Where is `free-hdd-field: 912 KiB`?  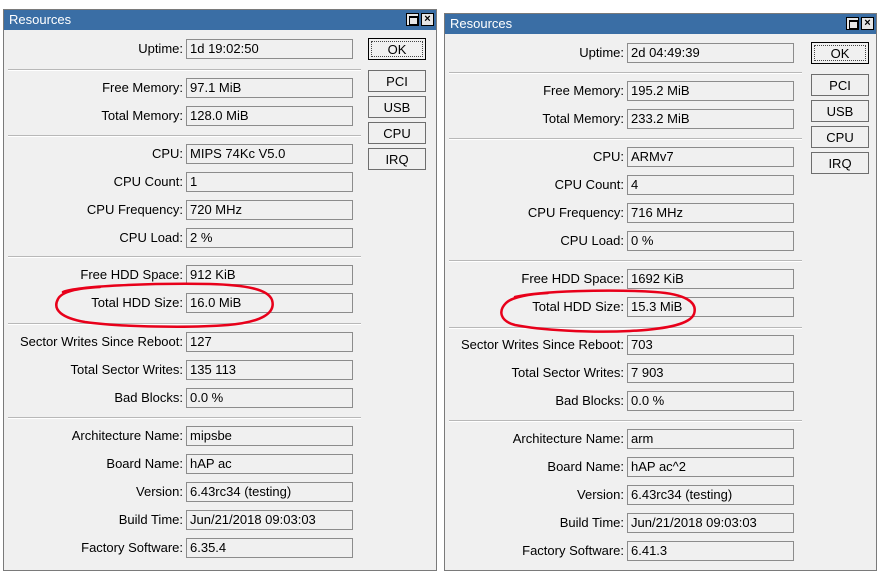 free-hdd-field: 912 KiB is located at coordinates (269, 275).